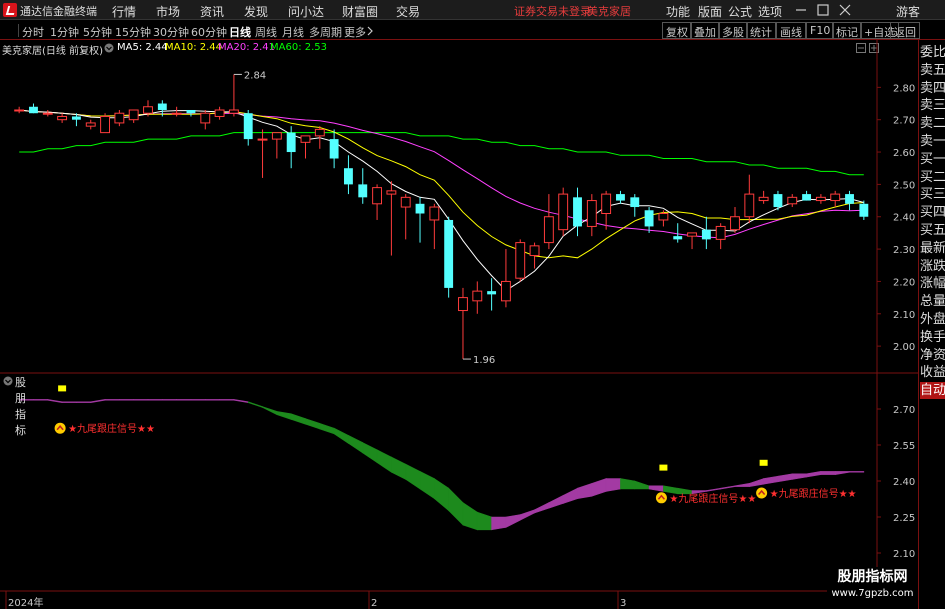 The image size is (945, 609). I want to click on menu-wealth-circle: 财富圈, so click(360, 11).